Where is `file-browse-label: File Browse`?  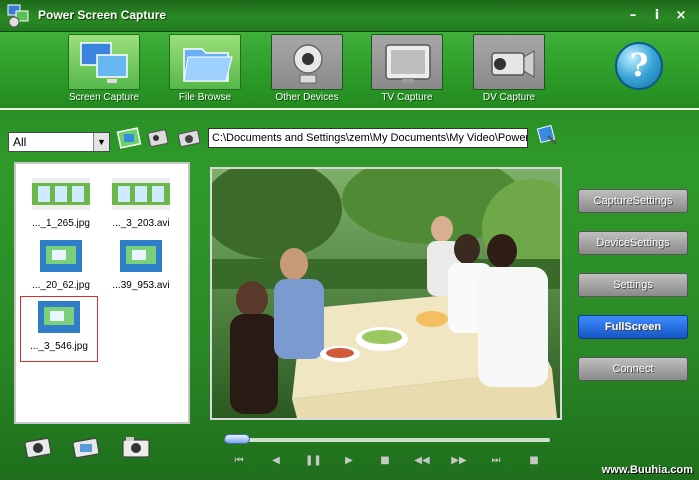 file-browse-label: File Browse is located at coordinates (205, 97).